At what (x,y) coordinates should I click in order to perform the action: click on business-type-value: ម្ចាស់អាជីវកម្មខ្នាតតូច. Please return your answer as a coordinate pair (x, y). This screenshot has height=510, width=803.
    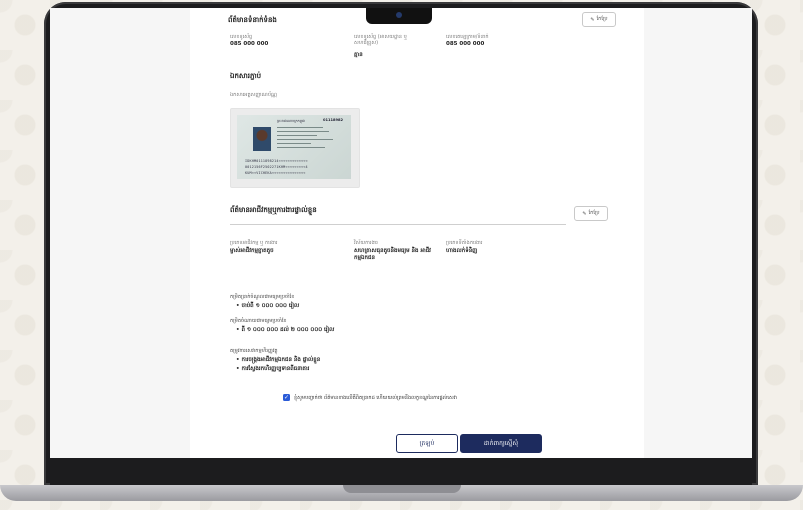
    Looking at the image, I should click on (252, 251).